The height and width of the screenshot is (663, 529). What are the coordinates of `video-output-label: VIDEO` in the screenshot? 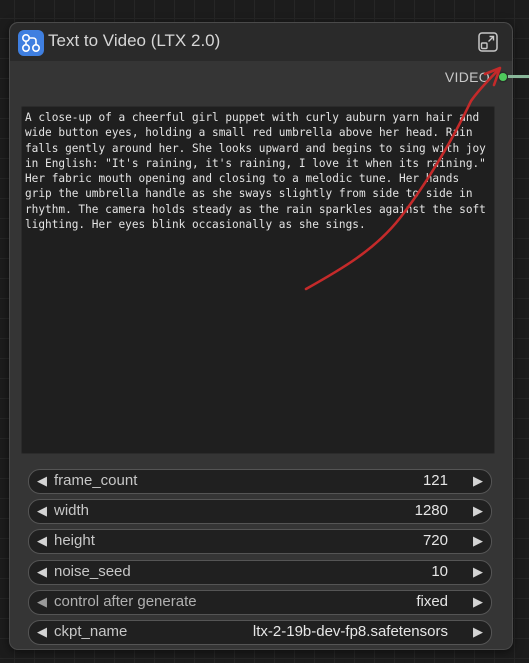 It's located at (467, 77).